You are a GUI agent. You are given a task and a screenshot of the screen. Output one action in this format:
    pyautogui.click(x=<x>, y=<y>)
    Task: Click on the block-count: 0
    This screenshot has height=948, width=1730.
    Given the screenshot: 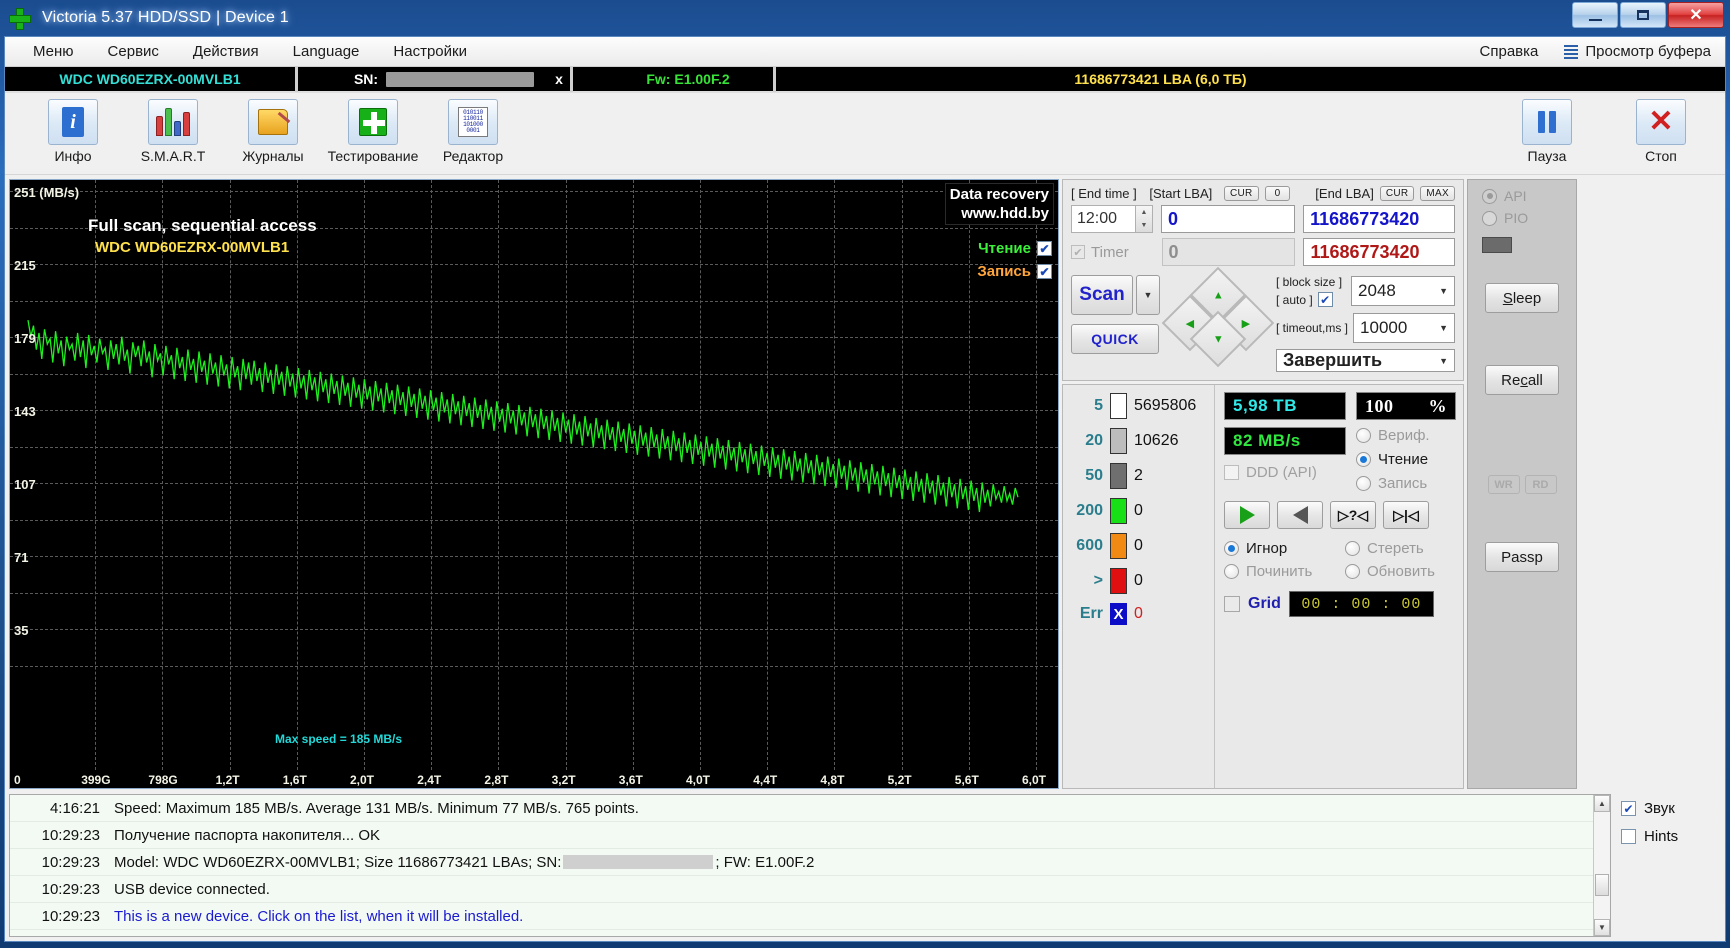 What is the action you would take?
    pyautogui.click(x=1138, y=510)
    